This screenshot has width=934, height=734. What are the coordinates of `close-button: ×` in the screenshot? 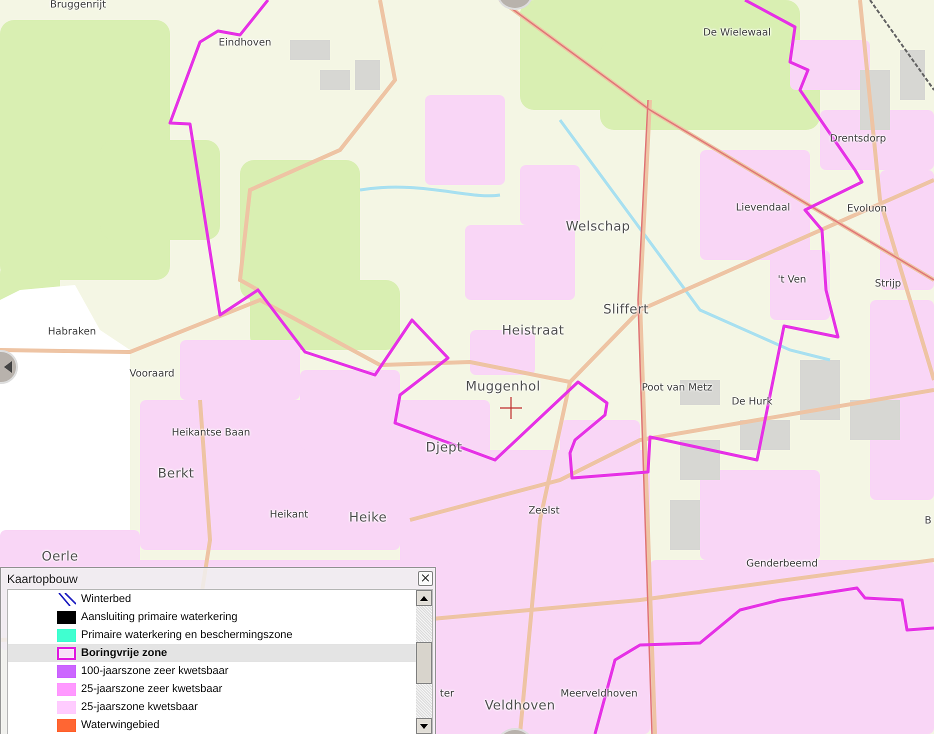 It's located at (425, 578).